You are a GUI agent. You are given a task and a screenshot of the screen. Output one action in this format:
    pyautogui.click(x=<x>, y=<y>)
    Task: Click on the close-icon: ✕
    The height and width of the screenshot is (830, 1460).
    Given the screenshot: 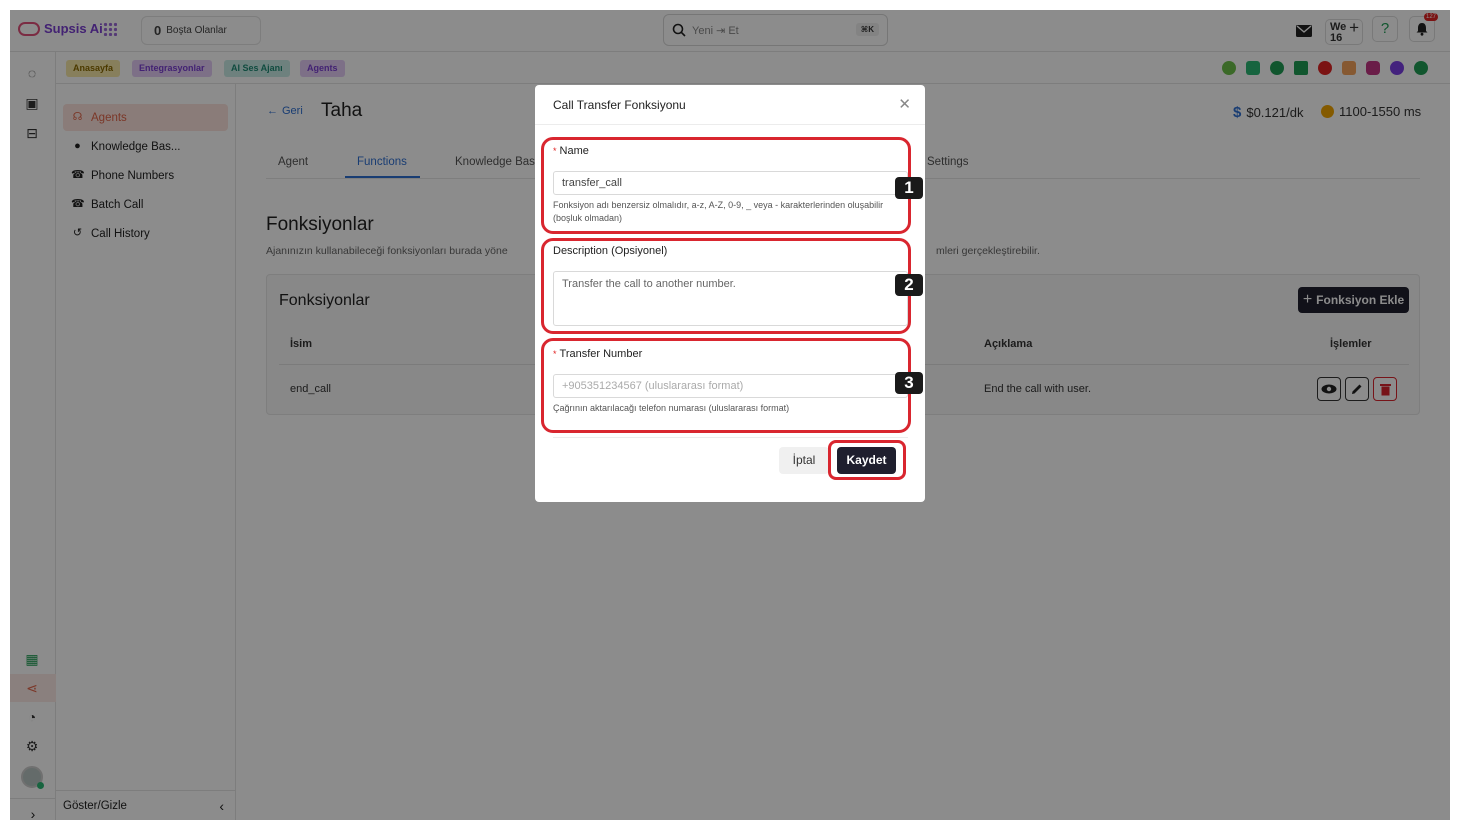 What is the action you would take?
    pyautogui.click(x=904, y=104)
    